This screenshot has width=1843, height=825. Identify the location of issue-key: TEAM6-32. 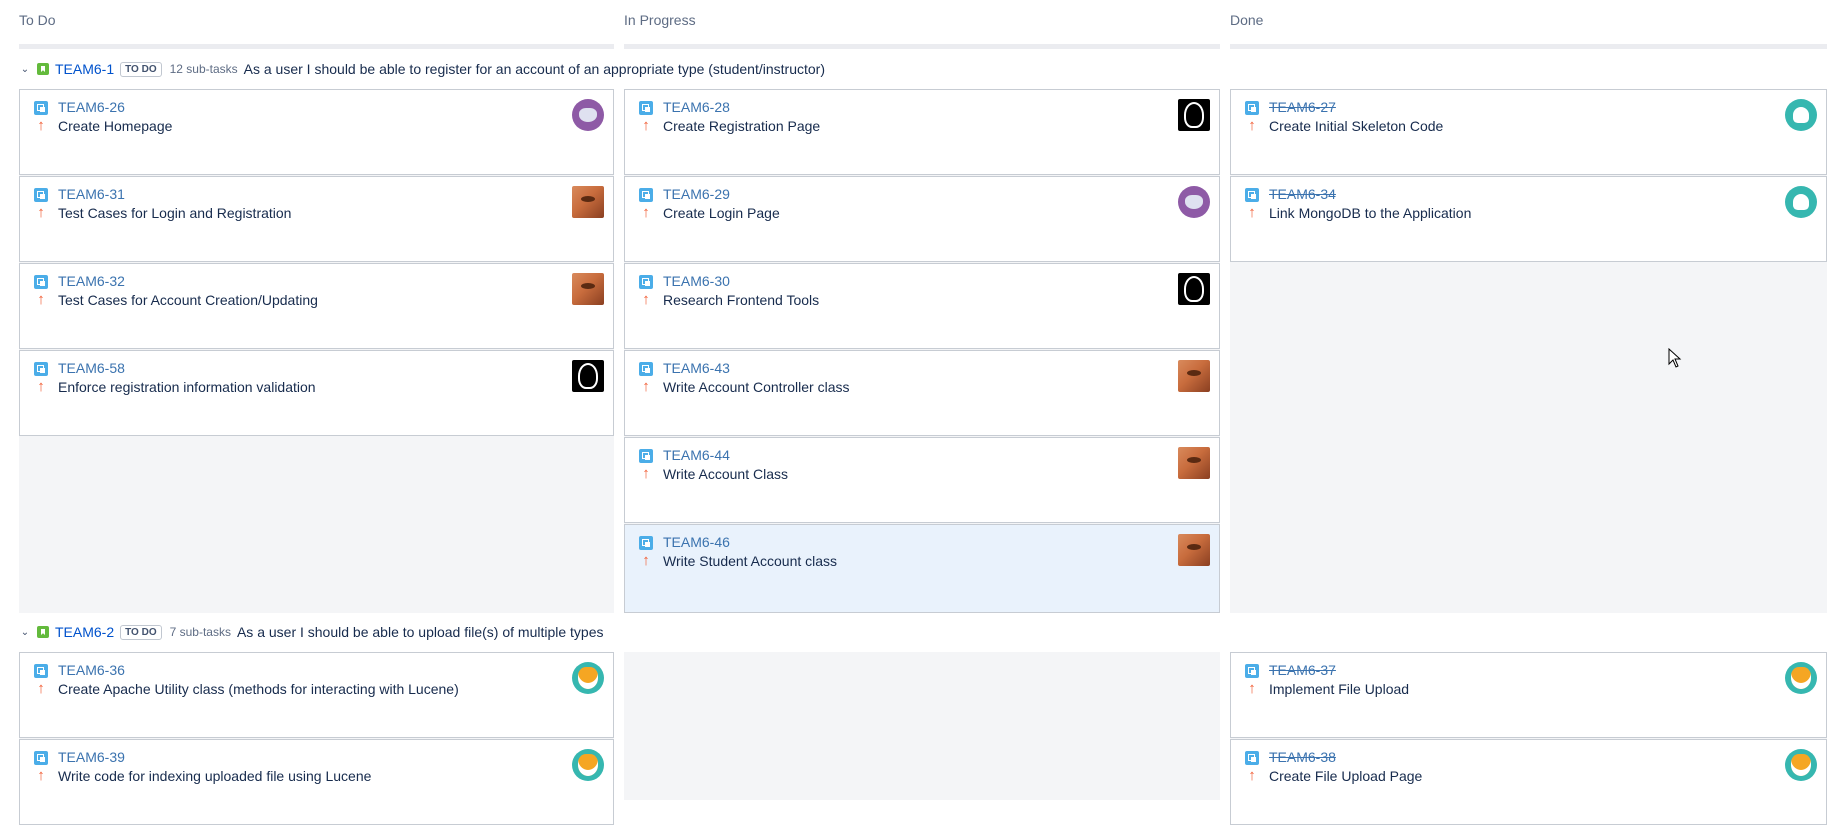
(91, 281).